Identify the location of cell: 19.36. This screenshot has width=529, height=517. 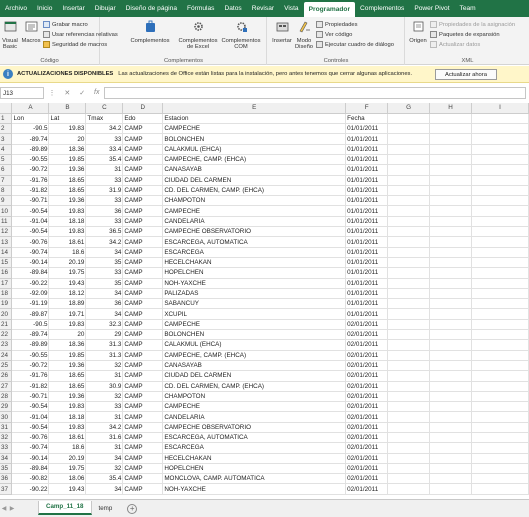
(67, 170).